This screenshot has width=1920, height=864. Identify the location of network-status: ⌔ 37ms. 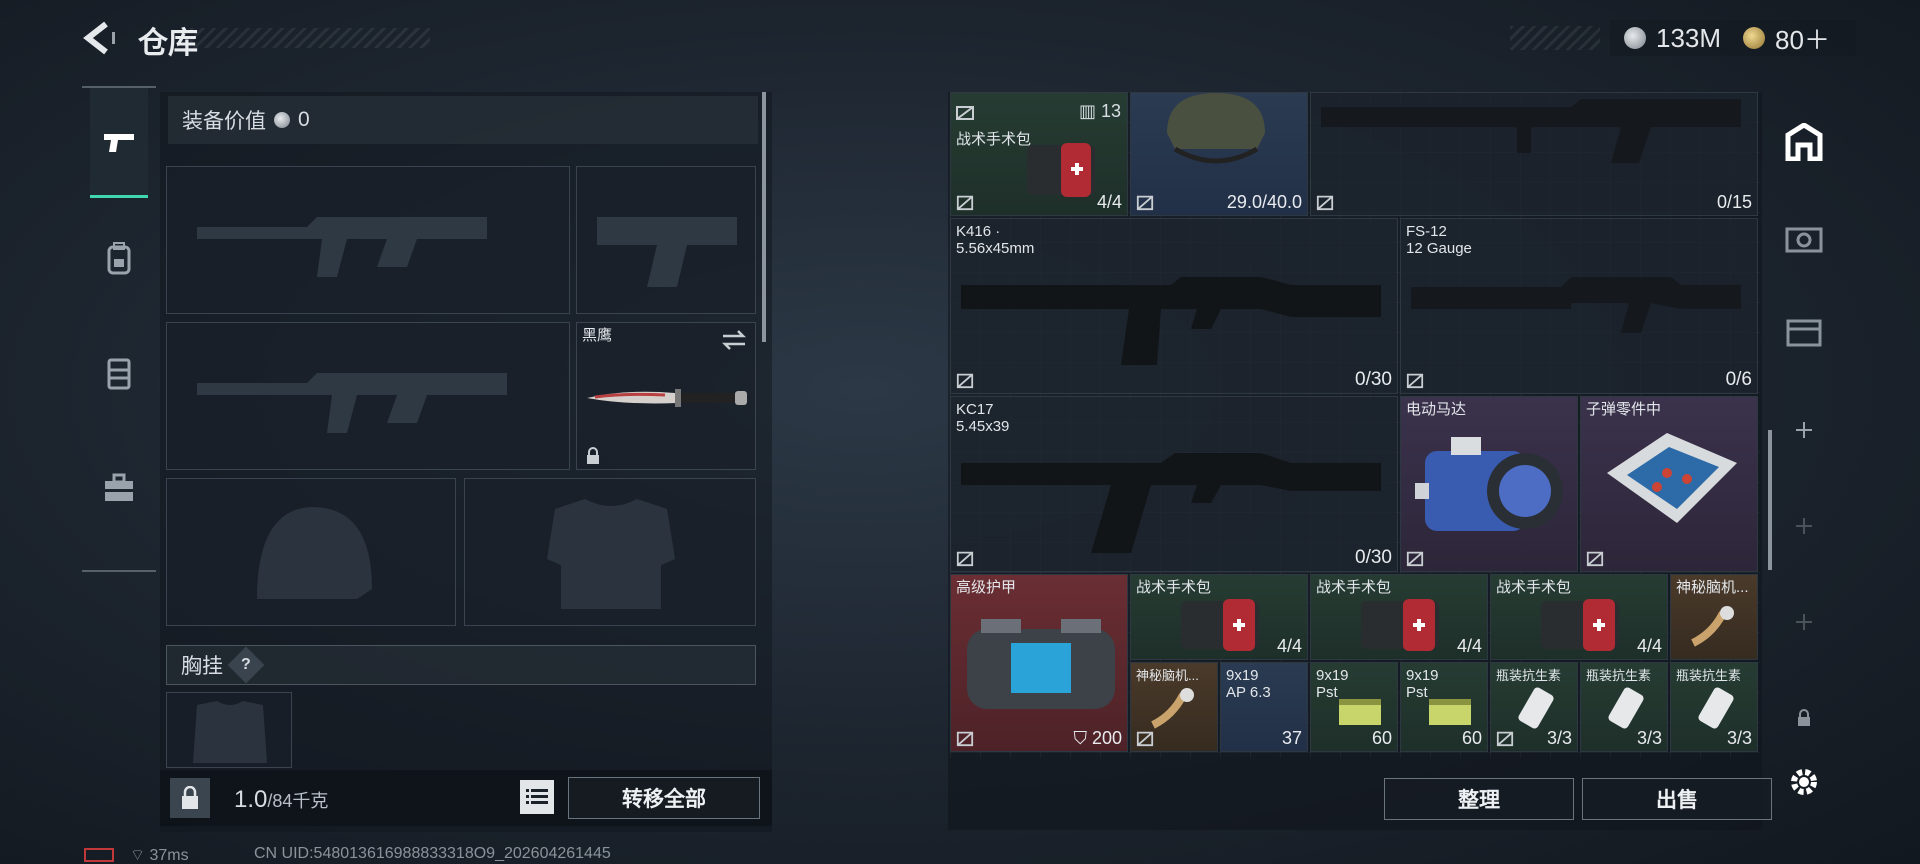
(159, 854).